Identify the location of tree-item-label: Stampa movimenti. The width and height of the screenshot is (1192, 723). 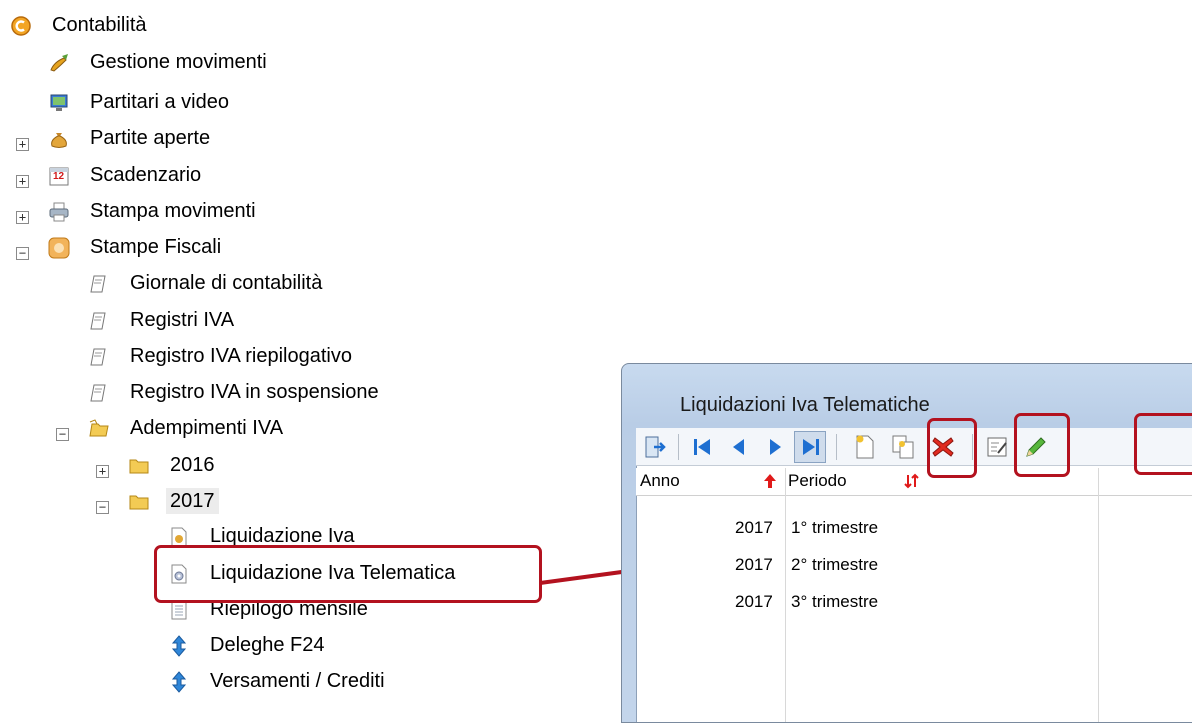
(173, 211).